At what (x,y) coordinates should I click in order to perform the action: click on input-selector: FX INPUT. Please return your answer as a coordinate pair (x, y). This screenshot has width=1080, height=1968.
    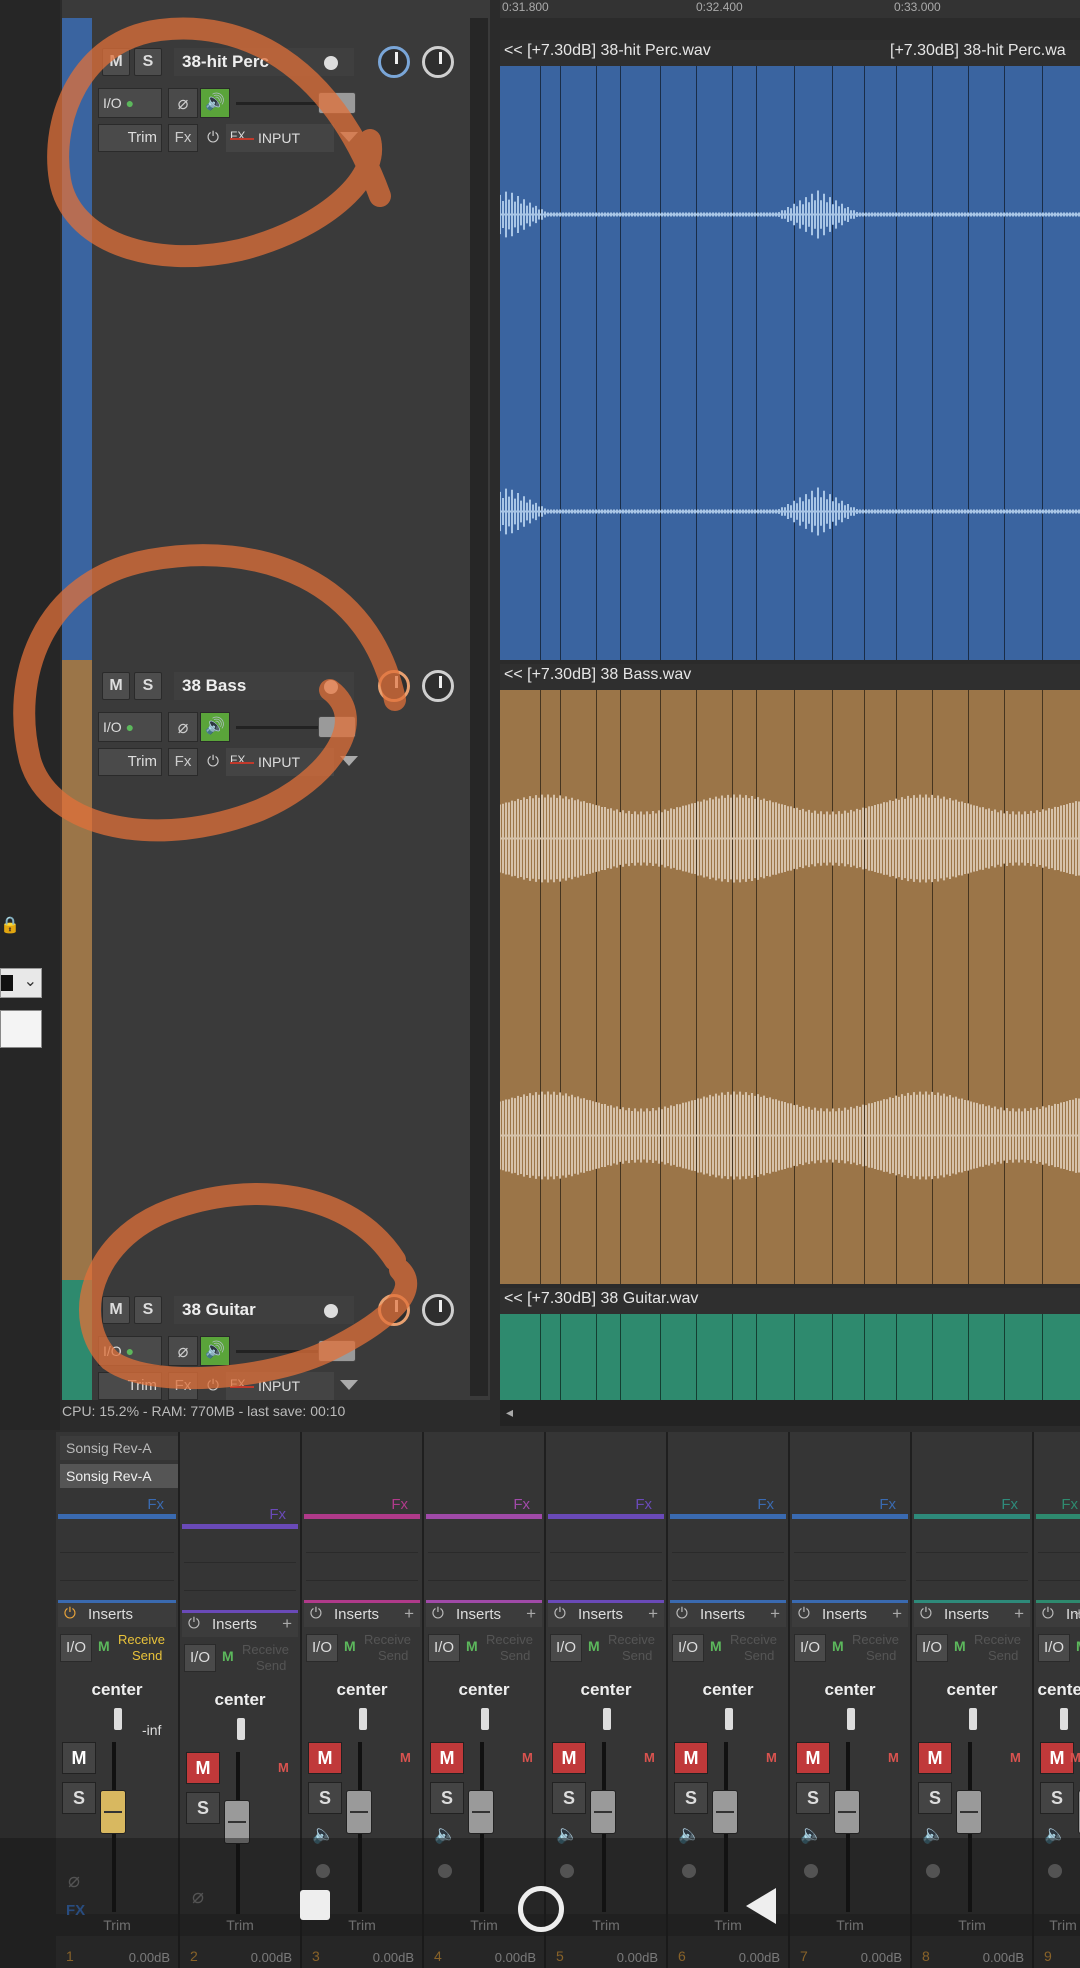
    Looking at the image, I should click on (280, 1386).